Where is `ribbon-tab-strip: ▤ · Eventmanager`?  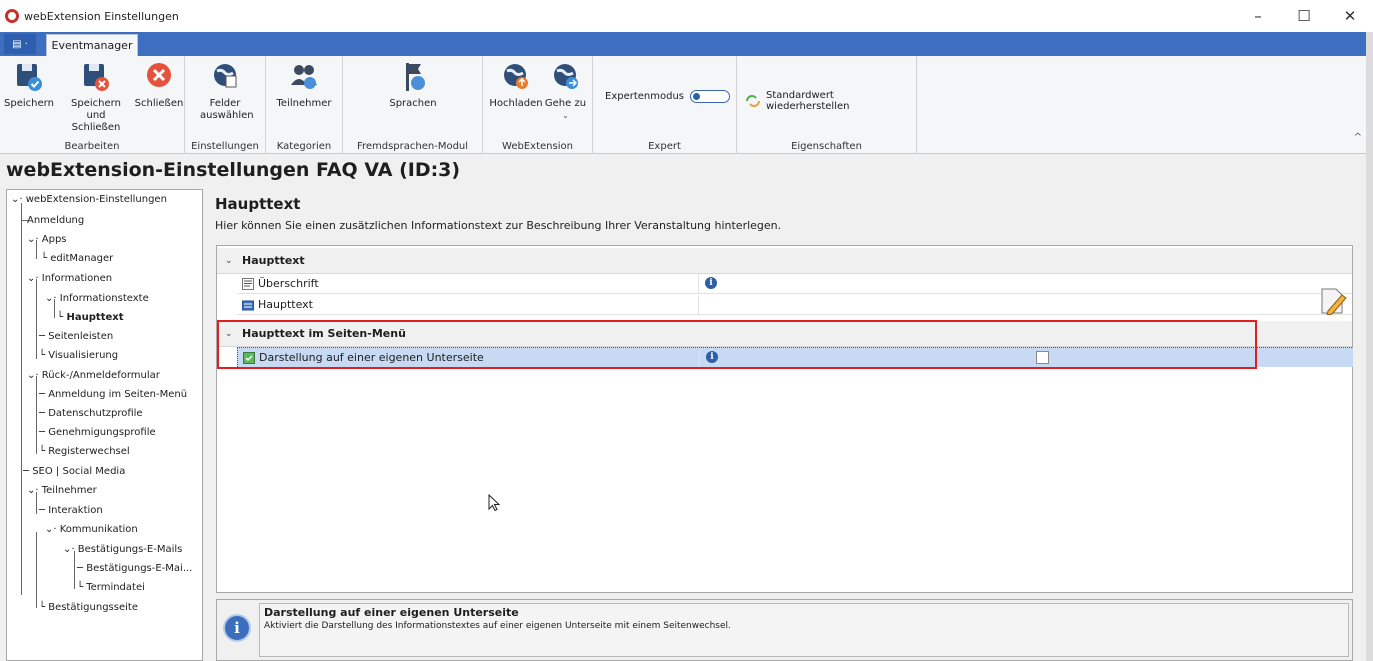
ribbon-tab-strip: ▤ · Eventmanager is located at coordinates (683, 44).